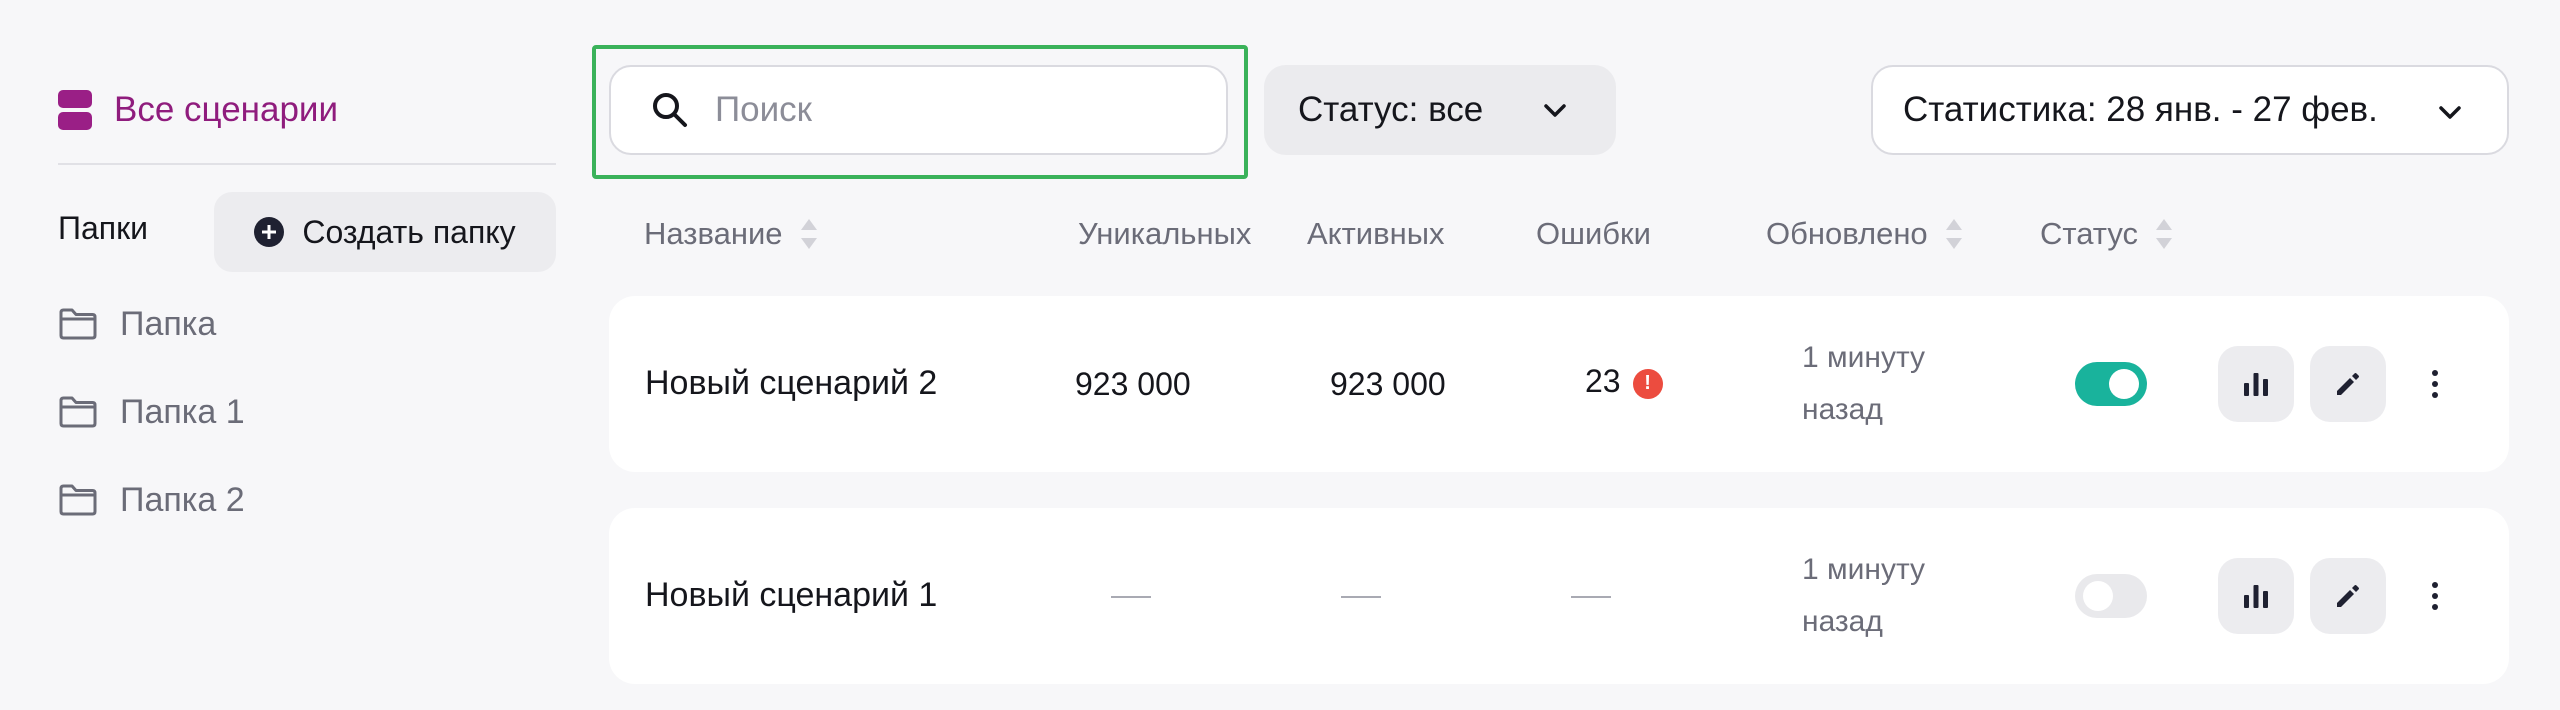  Describe the element at coordinates (791, 383) in the screenshot. I see `scenario-name: Новый сценарий 2` at that location.